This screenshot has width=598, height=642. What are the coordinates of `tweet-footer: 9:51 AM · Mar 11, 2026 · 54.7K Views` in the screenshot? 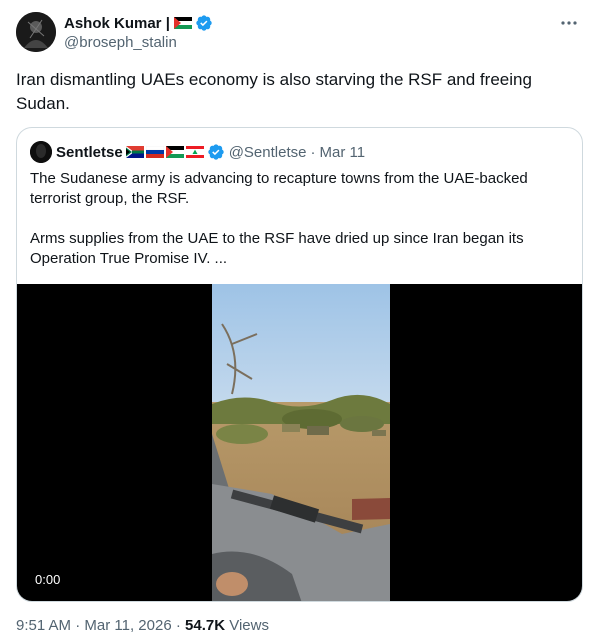 It's located at (142, 625).